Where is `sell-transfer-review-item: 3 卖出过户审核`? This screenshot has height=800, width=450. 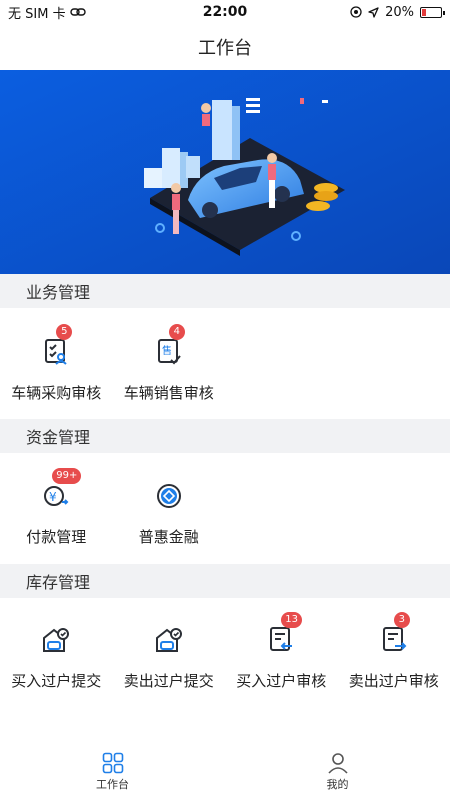 sell-transfer-review-item: 3 卖出过户审核 is located at coordinates (394, 651).